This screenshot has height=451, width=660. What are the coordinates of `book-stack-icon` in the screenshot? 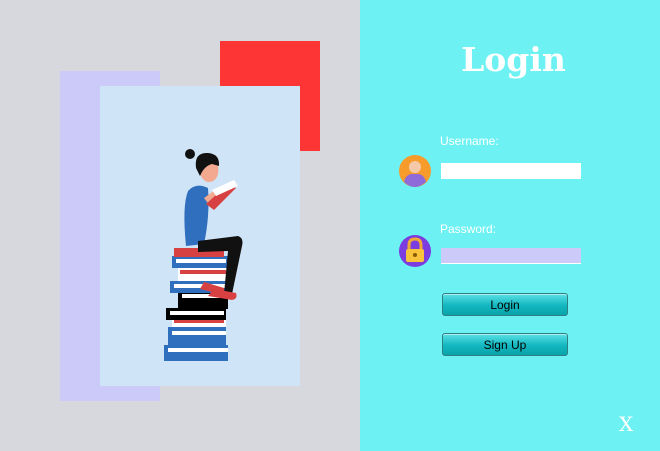 It's located at (196, 304).